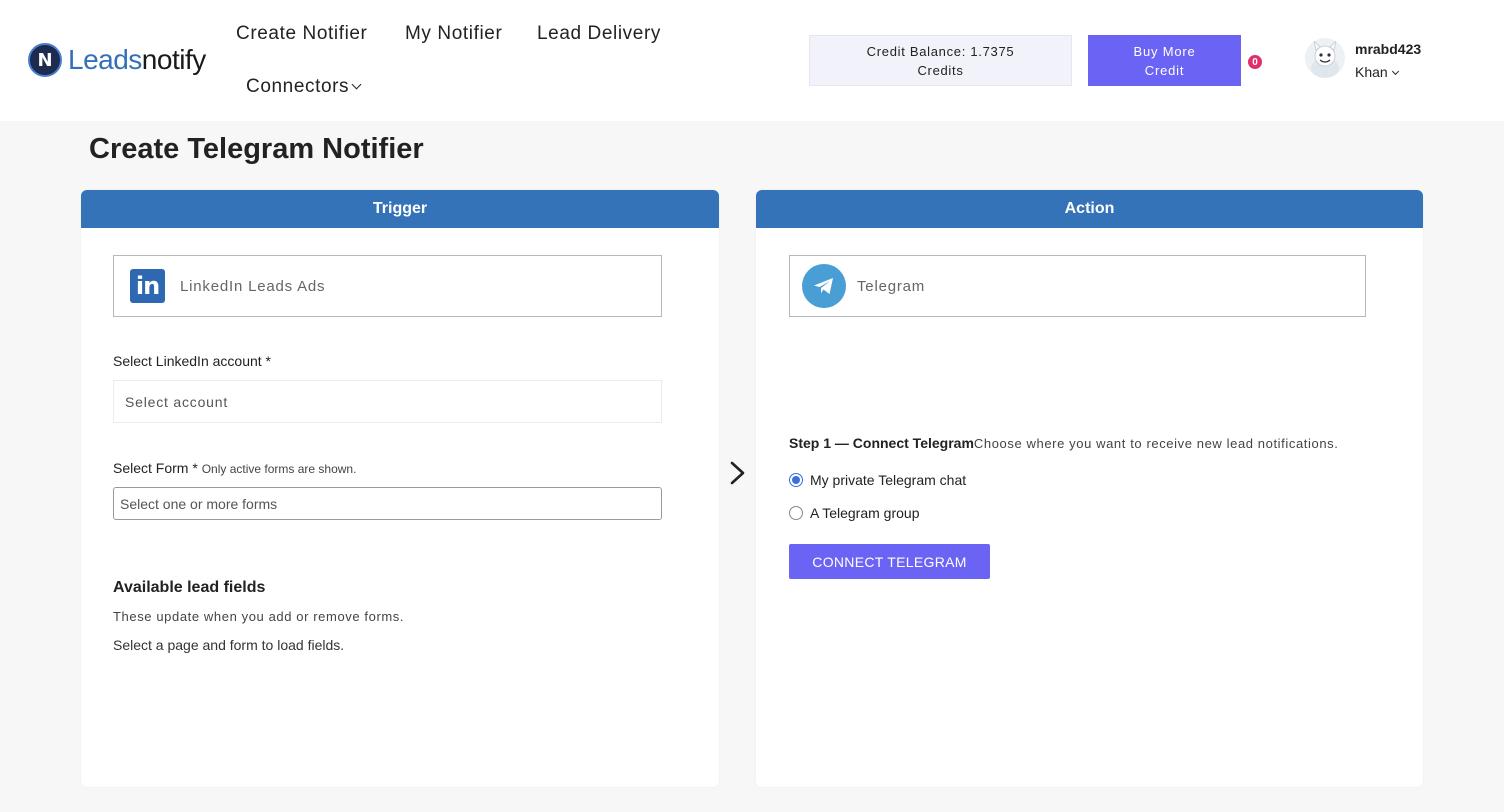 The image size is (1504, 812). What do you see at coordinates (302, 34) in the screenshot?
I see `nav-create-notifier: Create Notifier` at bounding box center [302, 34].